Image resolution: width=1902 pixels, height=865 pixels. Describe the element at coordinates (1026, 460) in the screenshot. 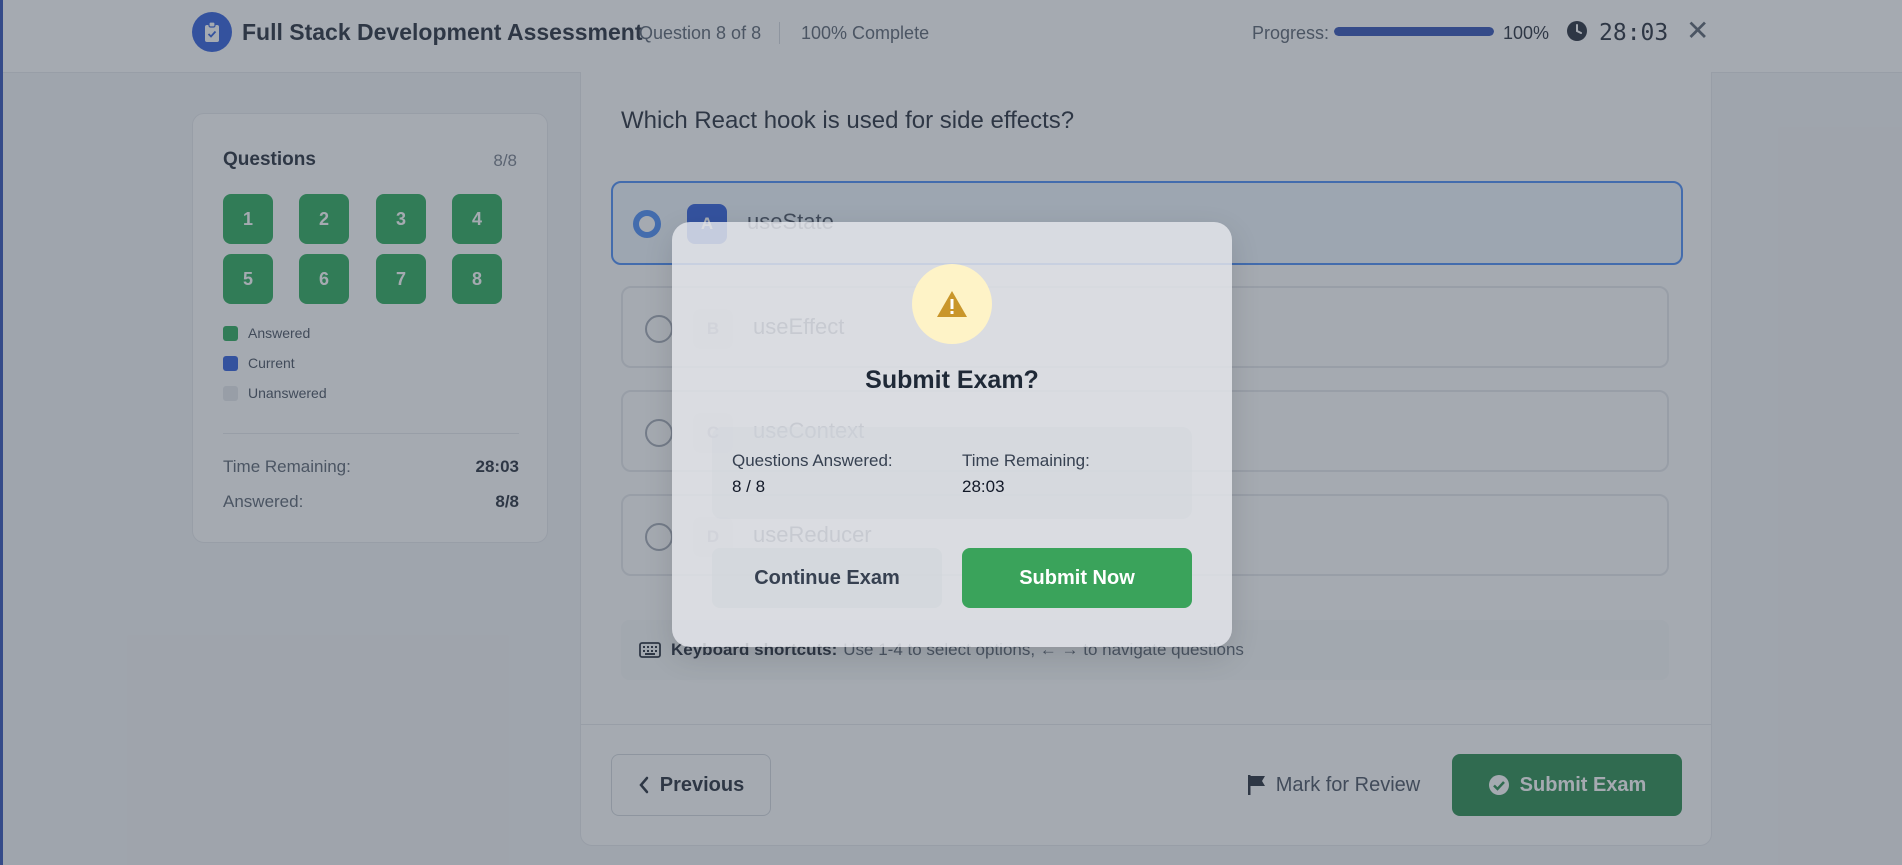

I see `dialog-time-label: Time Remaining:` at that location.